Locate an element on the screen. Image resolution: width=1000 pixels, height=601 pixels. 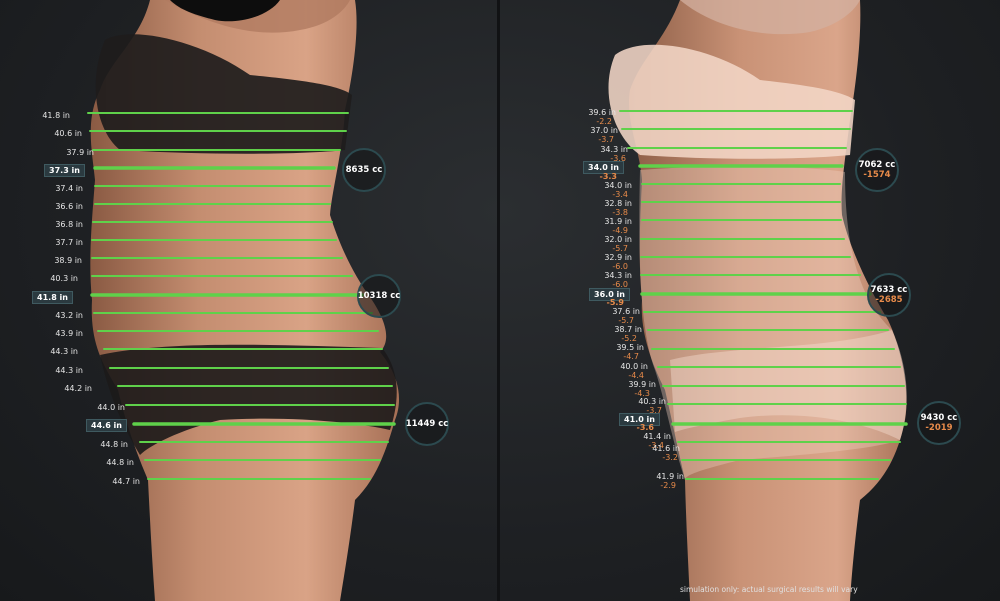
before-measure-12: 43.9 in is located at coordinates (69, 333).